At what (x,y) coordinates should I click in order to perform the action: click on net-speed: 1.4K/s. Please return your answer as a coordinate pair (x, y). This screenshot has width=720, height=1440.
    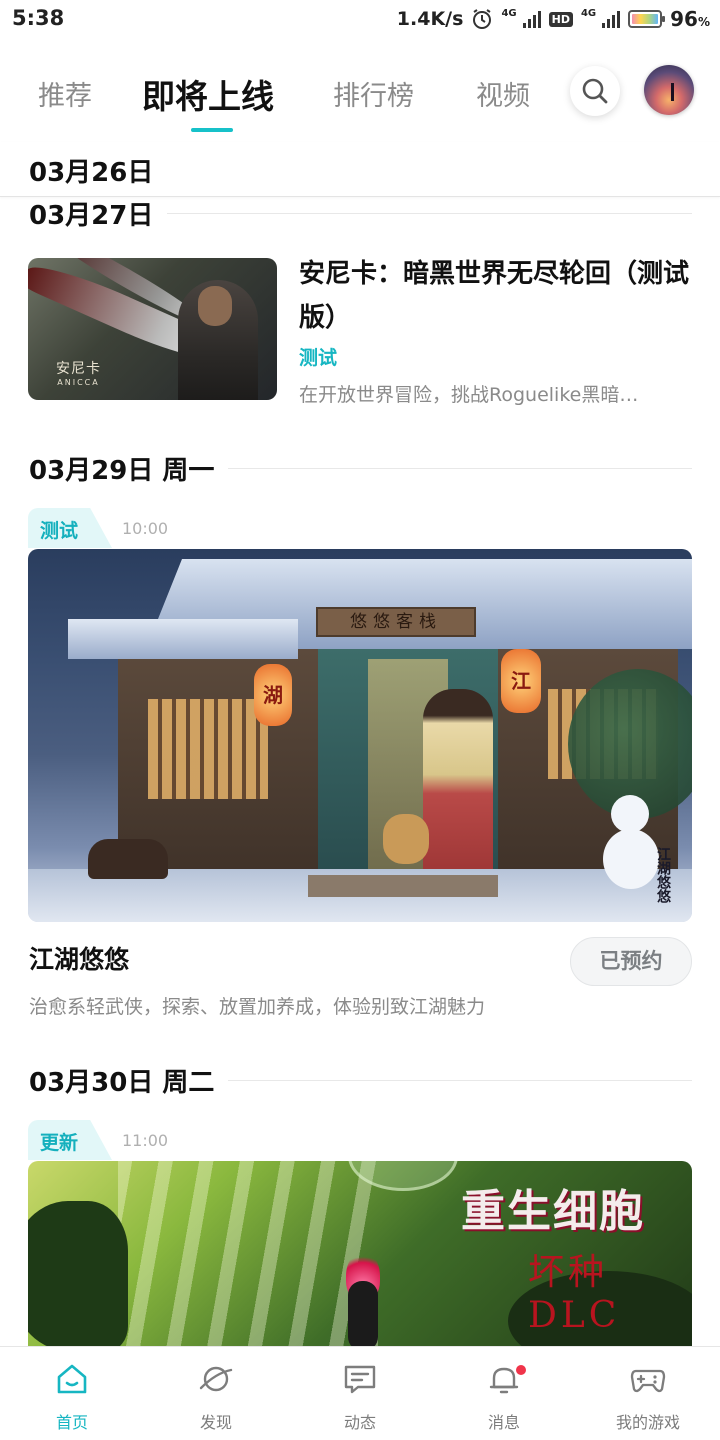
    Looking at the image, I should click on (430, 19).